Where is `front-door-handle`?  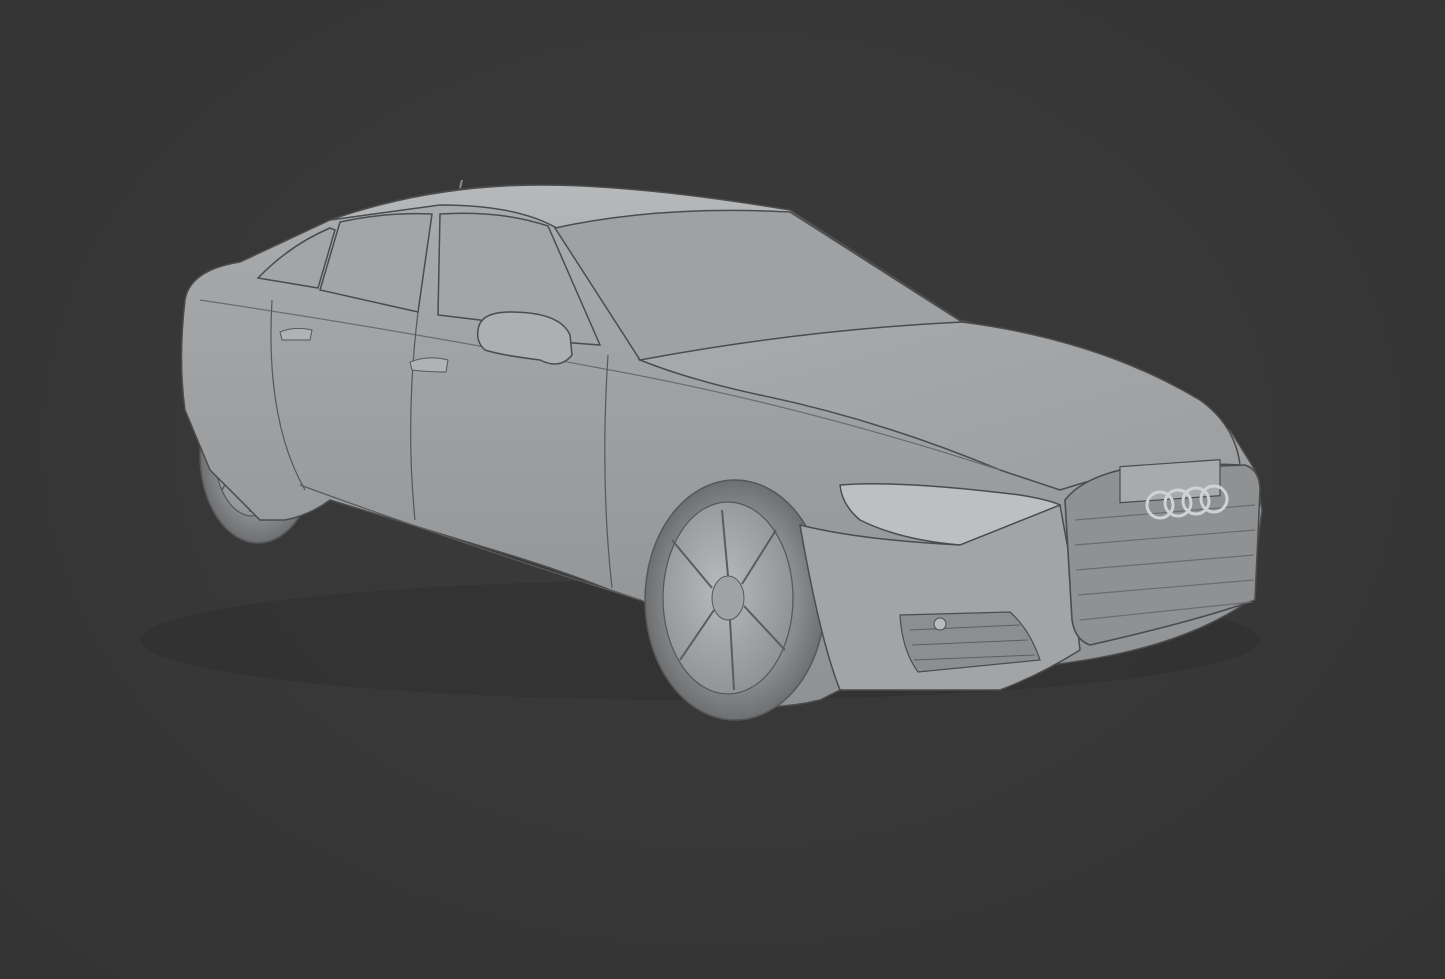 front-door-handle is located at coordinates (429, 365).